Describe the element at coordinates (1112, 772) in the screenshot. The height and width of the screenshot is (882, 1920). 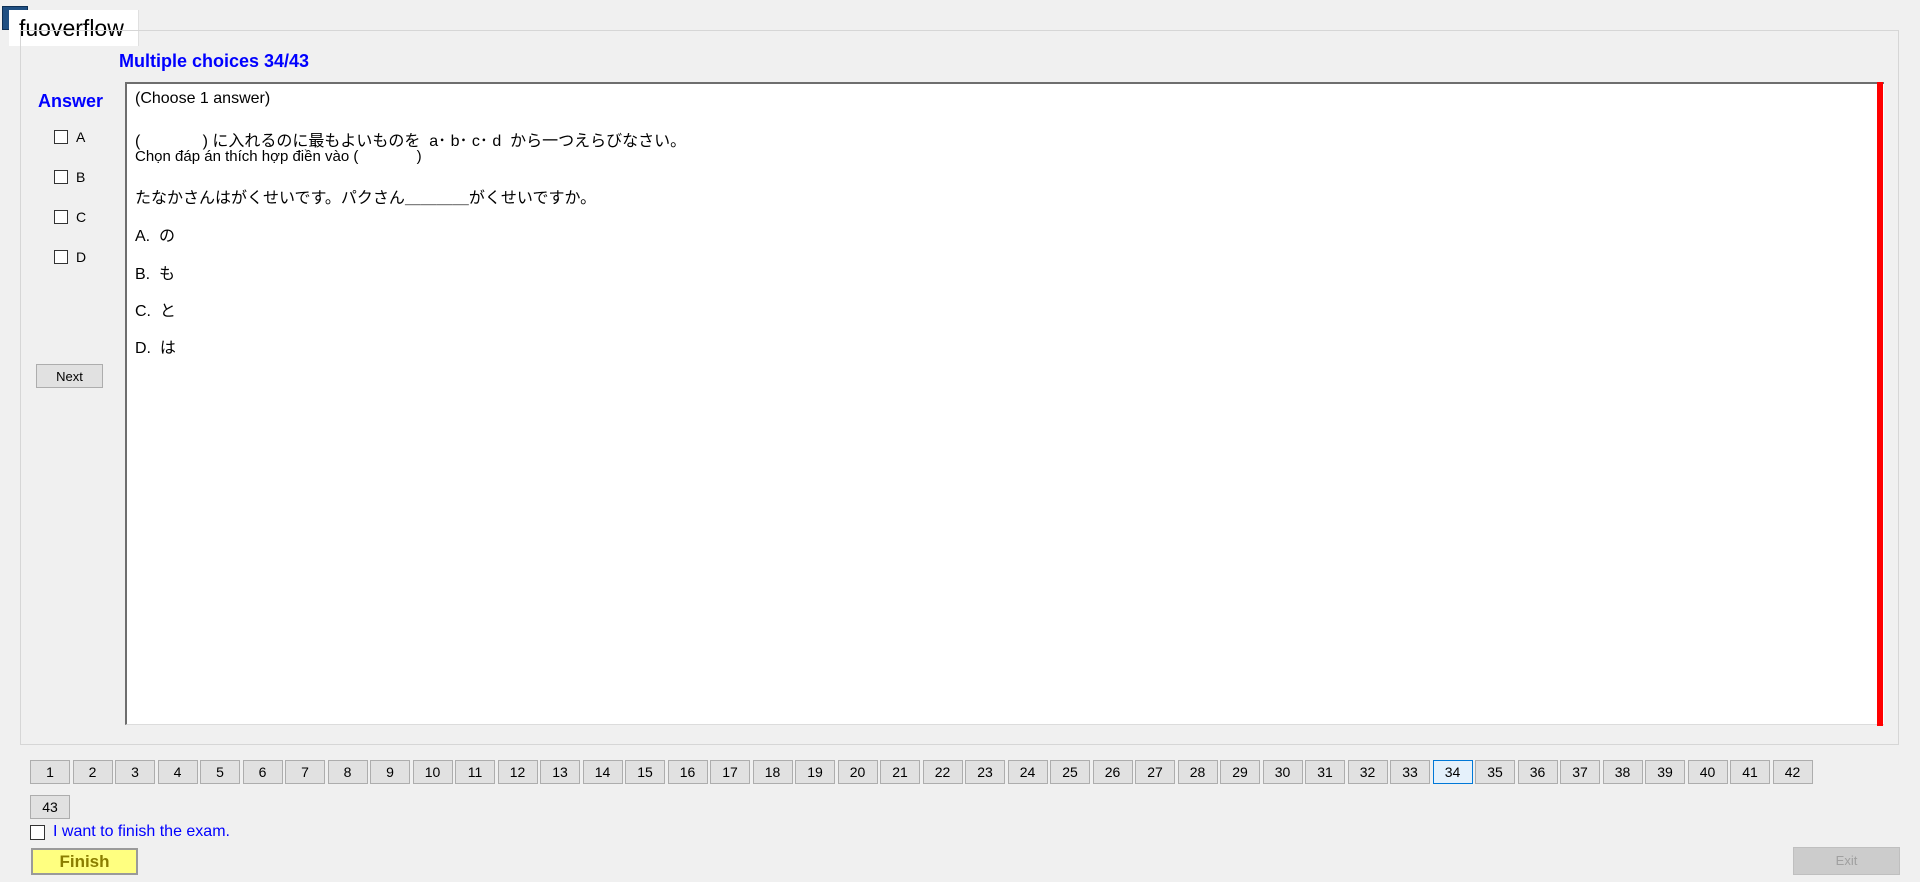
I see `question-nav-button-26: 26` at that location.